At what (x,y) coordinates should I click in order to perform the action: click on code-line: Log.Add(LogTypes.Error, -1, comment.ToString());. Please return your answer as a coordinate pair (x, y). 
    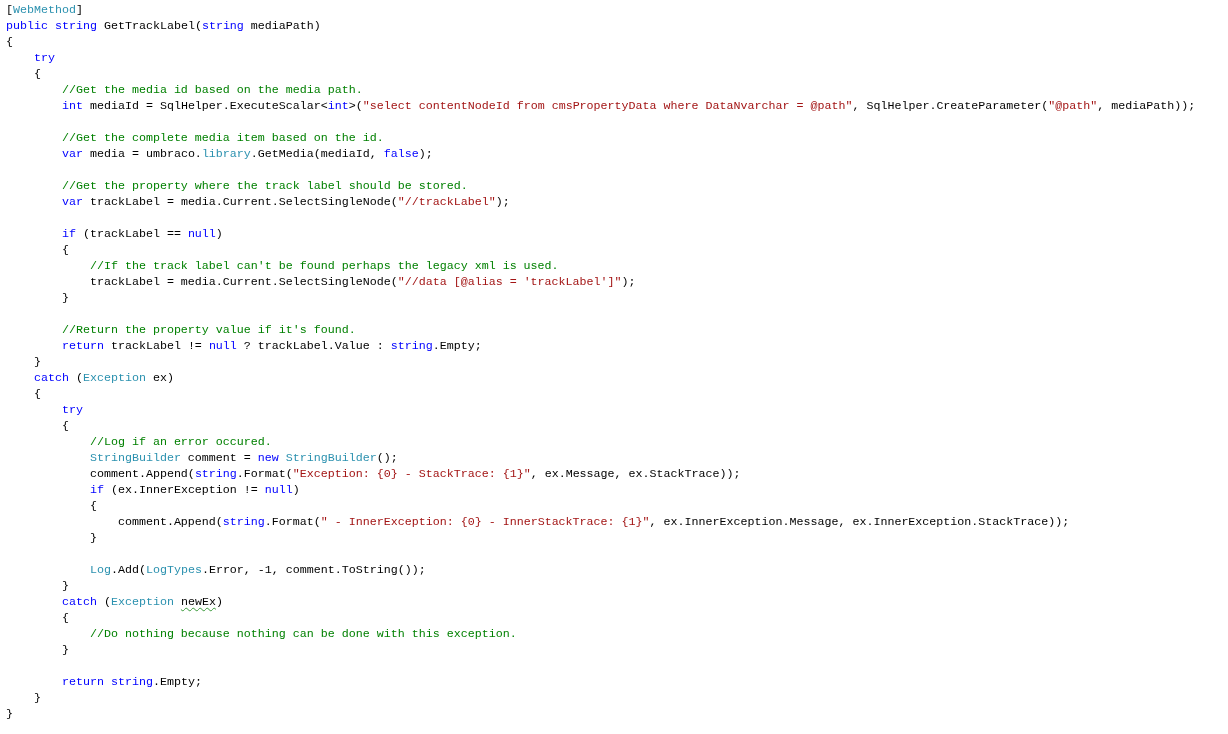
    Looking at the image, I should click on (257, 570).